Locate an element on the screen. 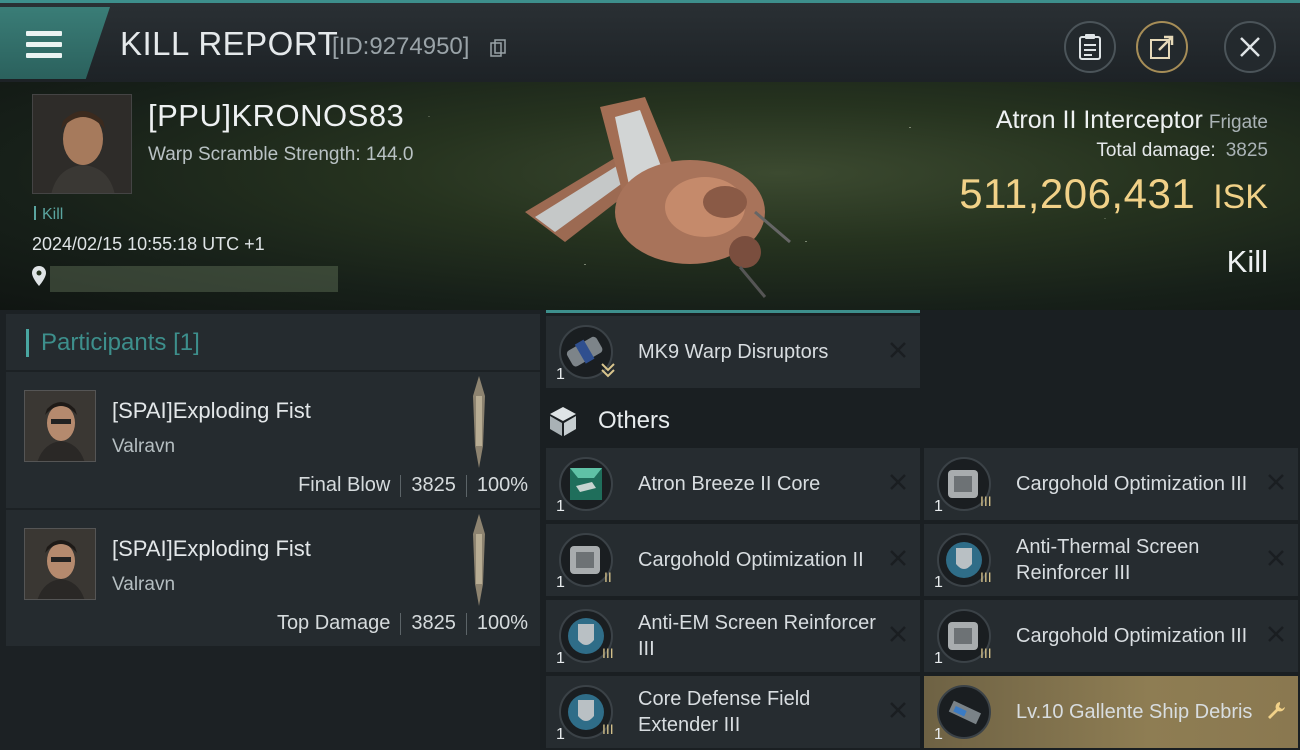 This screenshot has width=1300, height=750. item-name: Atron Breeze II Core is located at coordinates (729, 484).